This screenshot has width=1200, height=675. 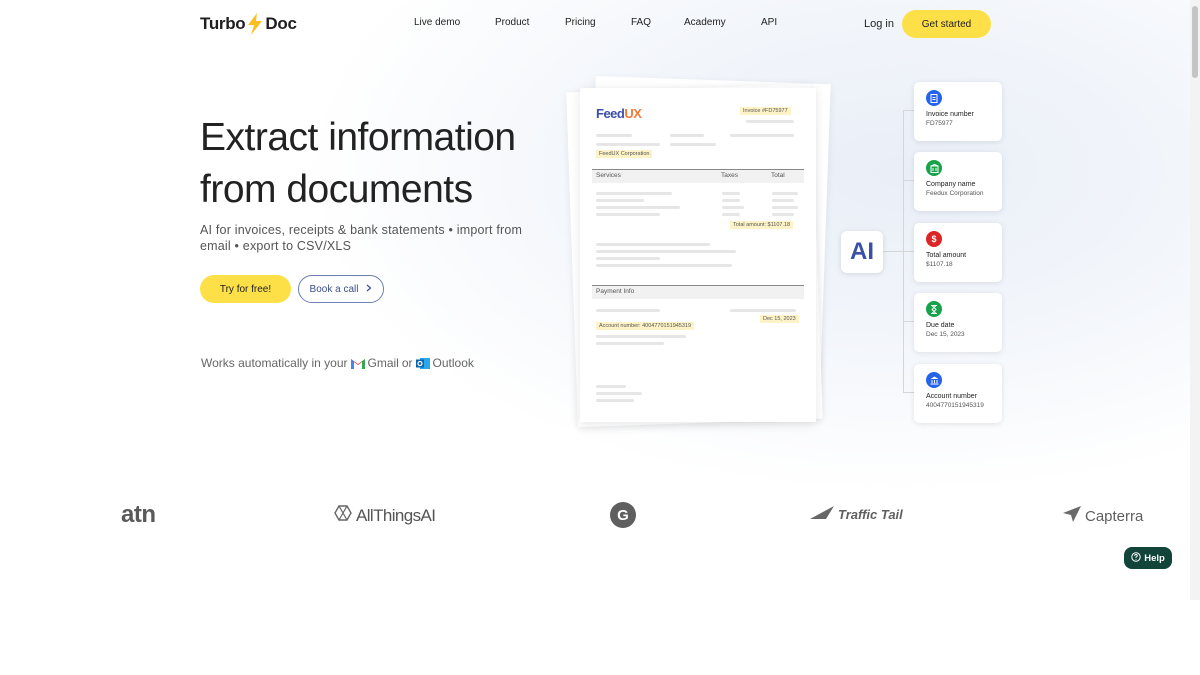 I want to click on due-date-tag: Dec 15, 2023, so click(x=779, y=319).